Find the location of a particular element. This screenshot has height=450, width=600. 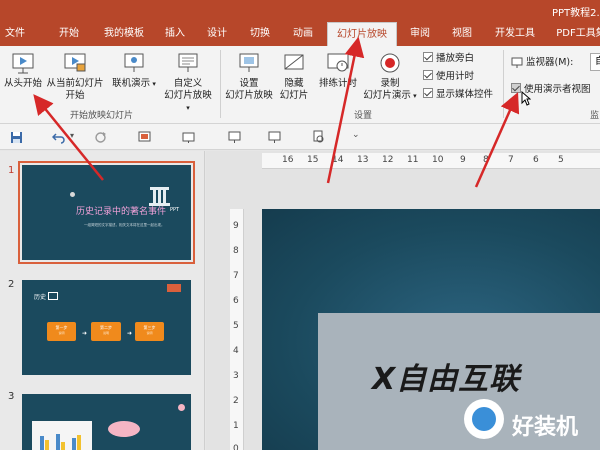

ruler-v-tick: 9 is located at coordinates (236, 226).